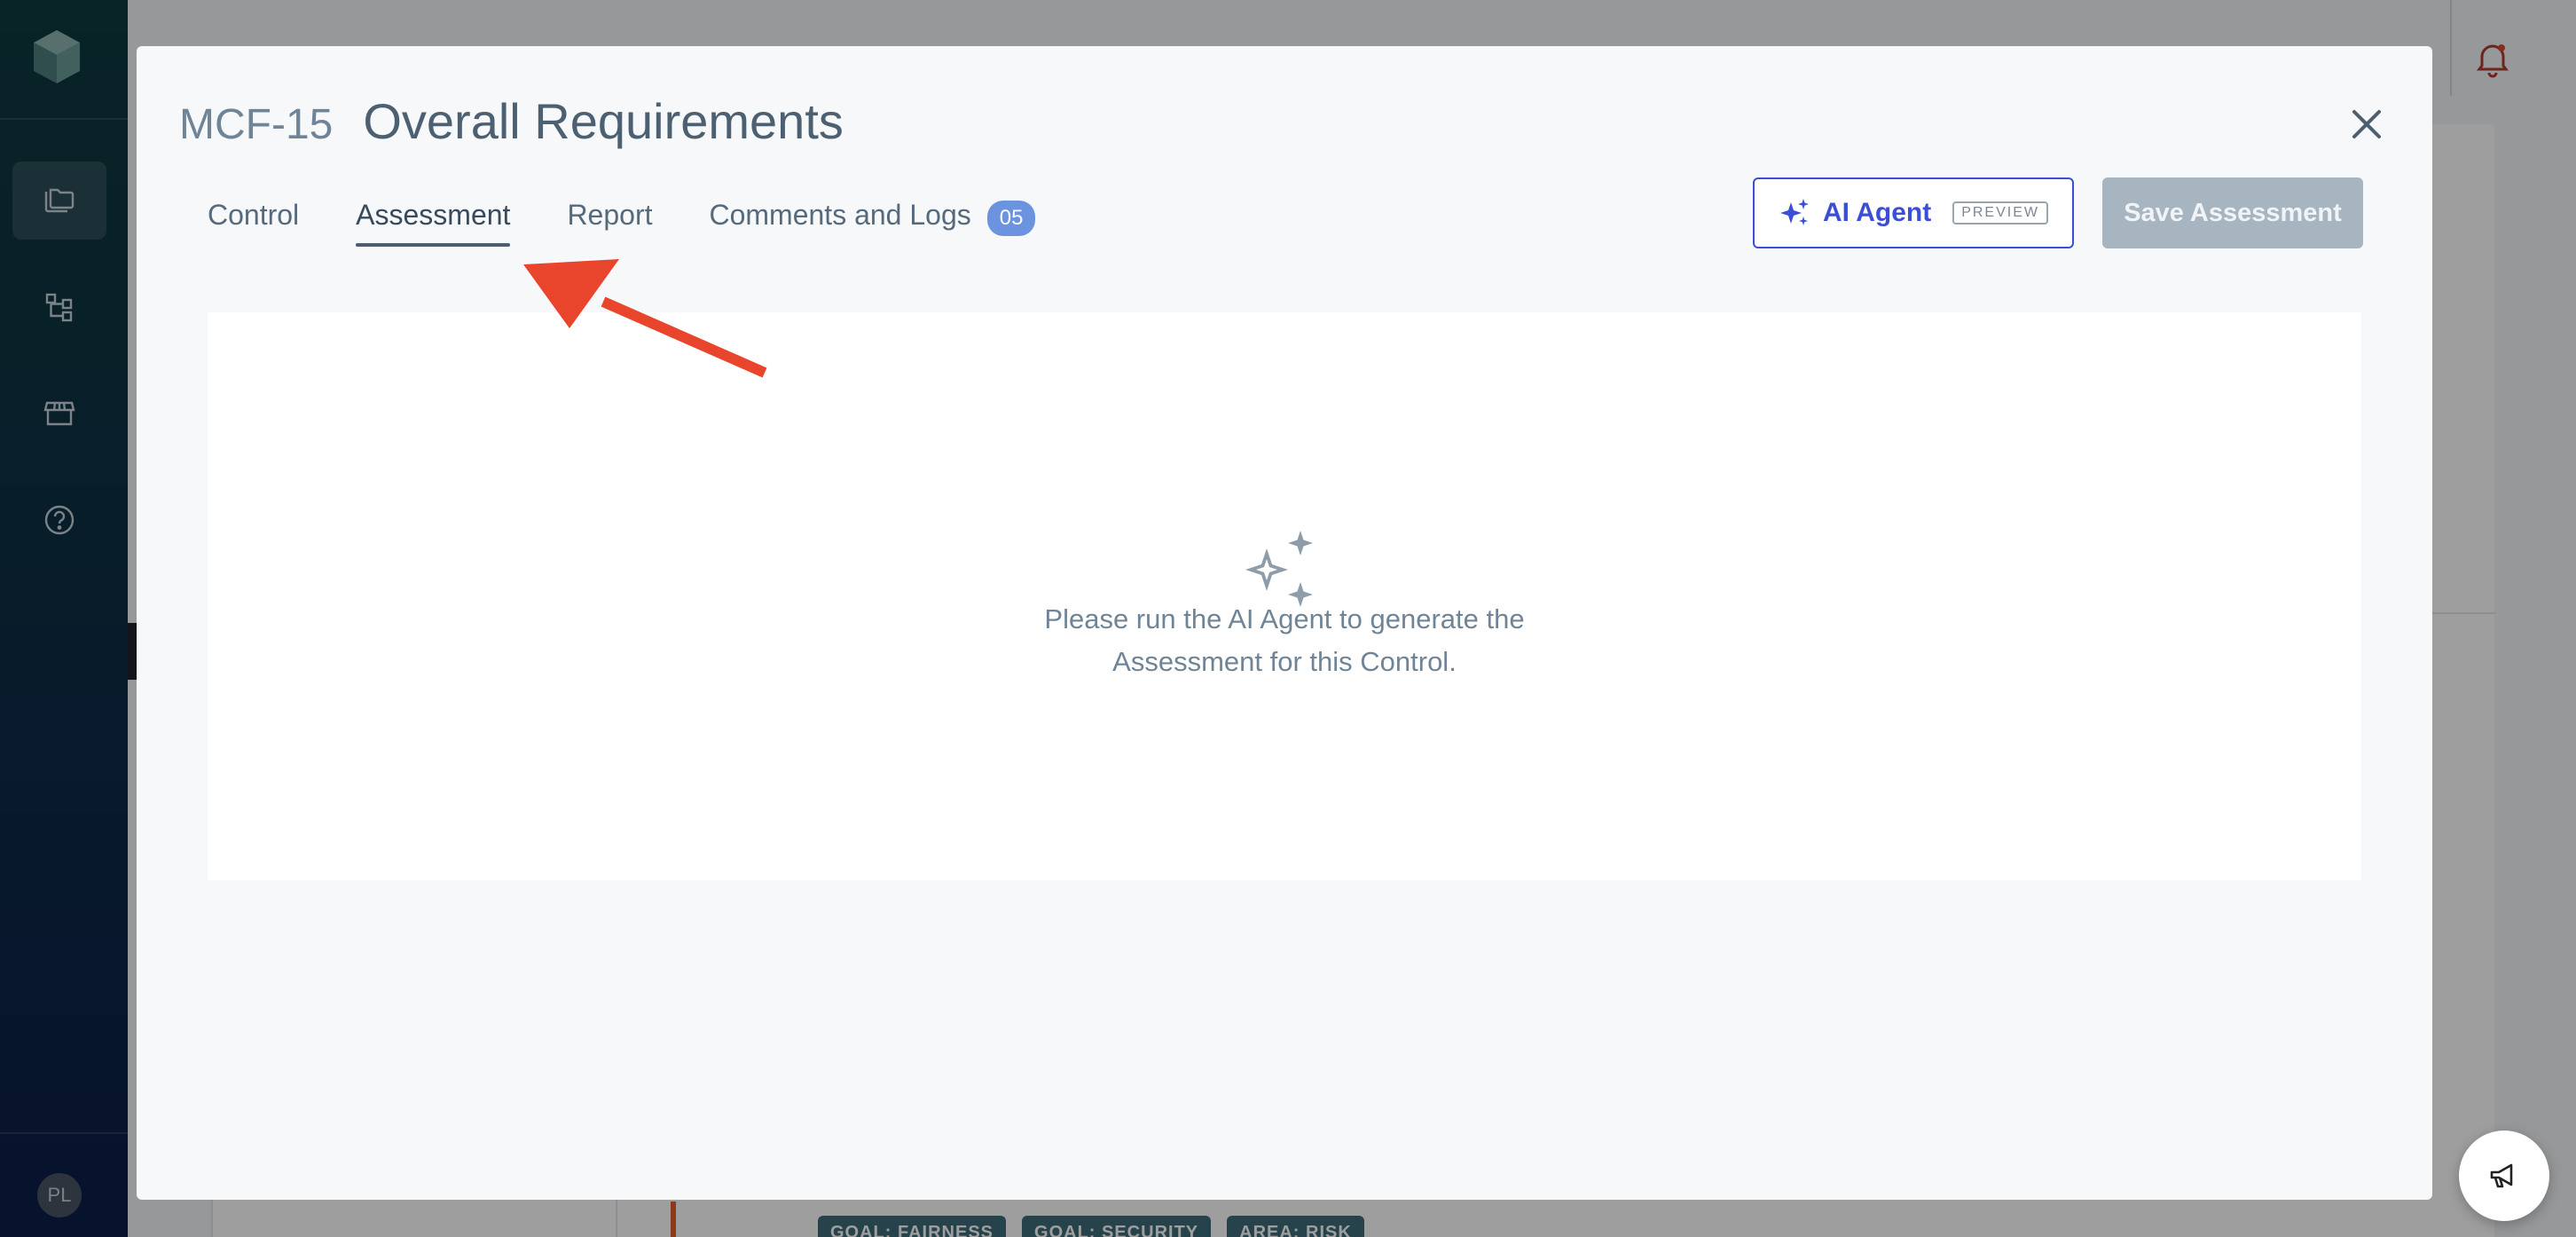  I want to click on close-icon, so click(2366, 124).